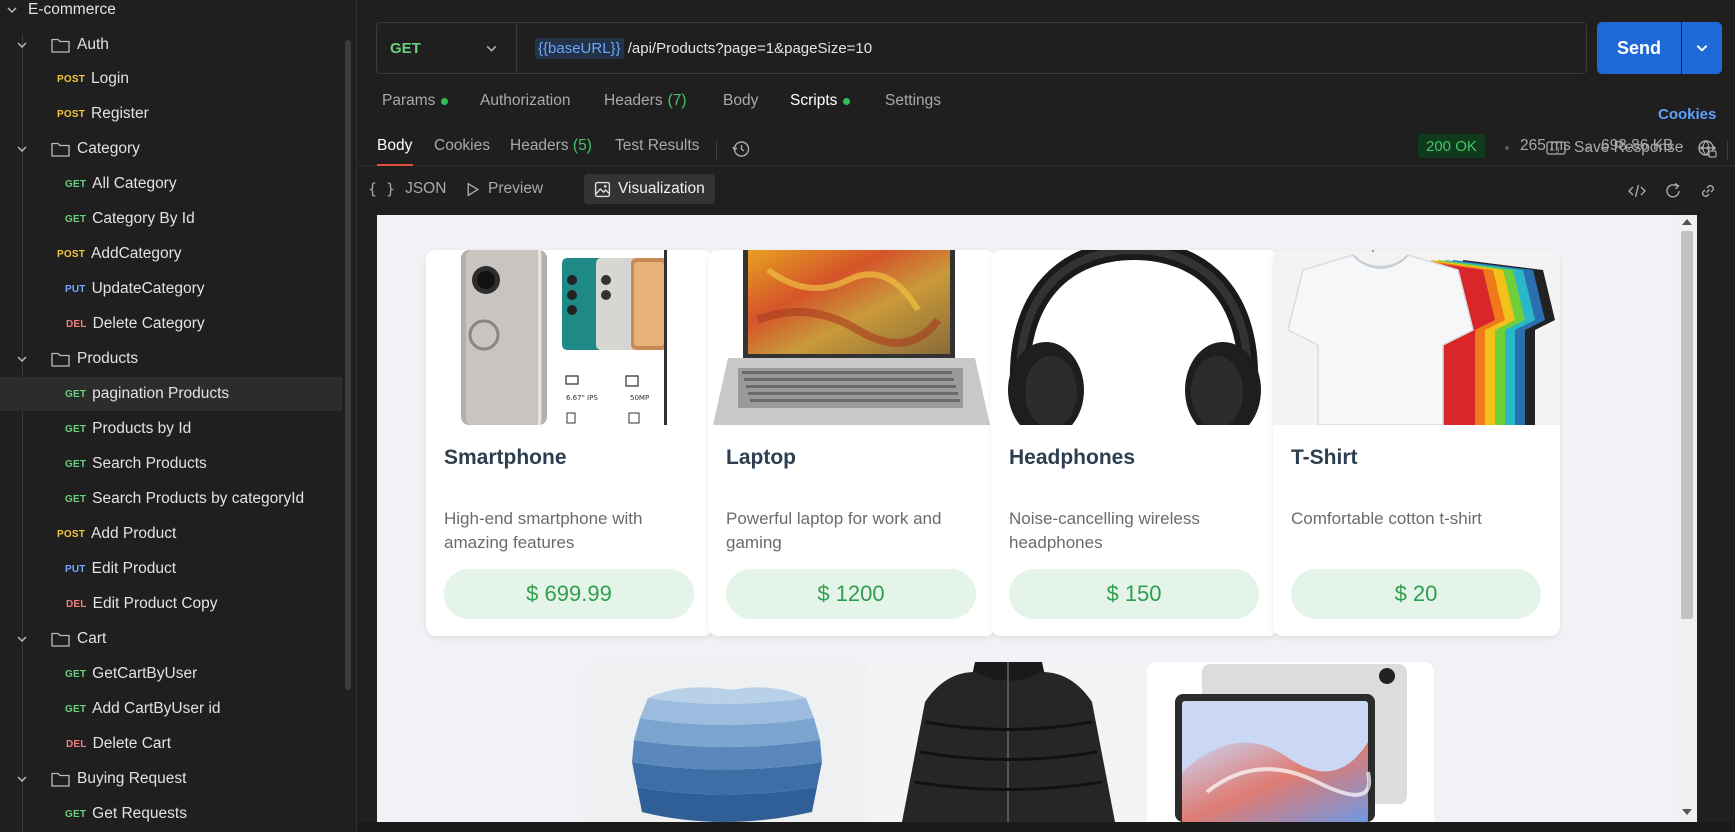 Image resolution: width=1735 pixels, height=832 pixels. I want to click on folder-auth: Auth, so click(171, 45).